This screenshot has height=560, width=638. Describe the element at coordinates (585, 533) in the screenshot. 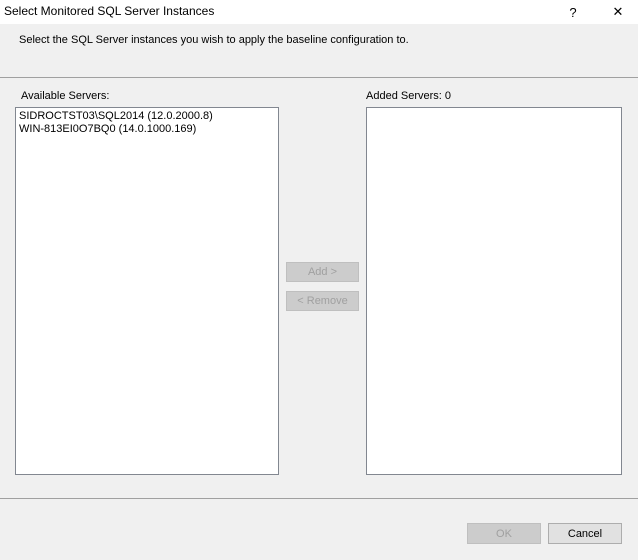

I see `cancel-button: Cancel` at that location.